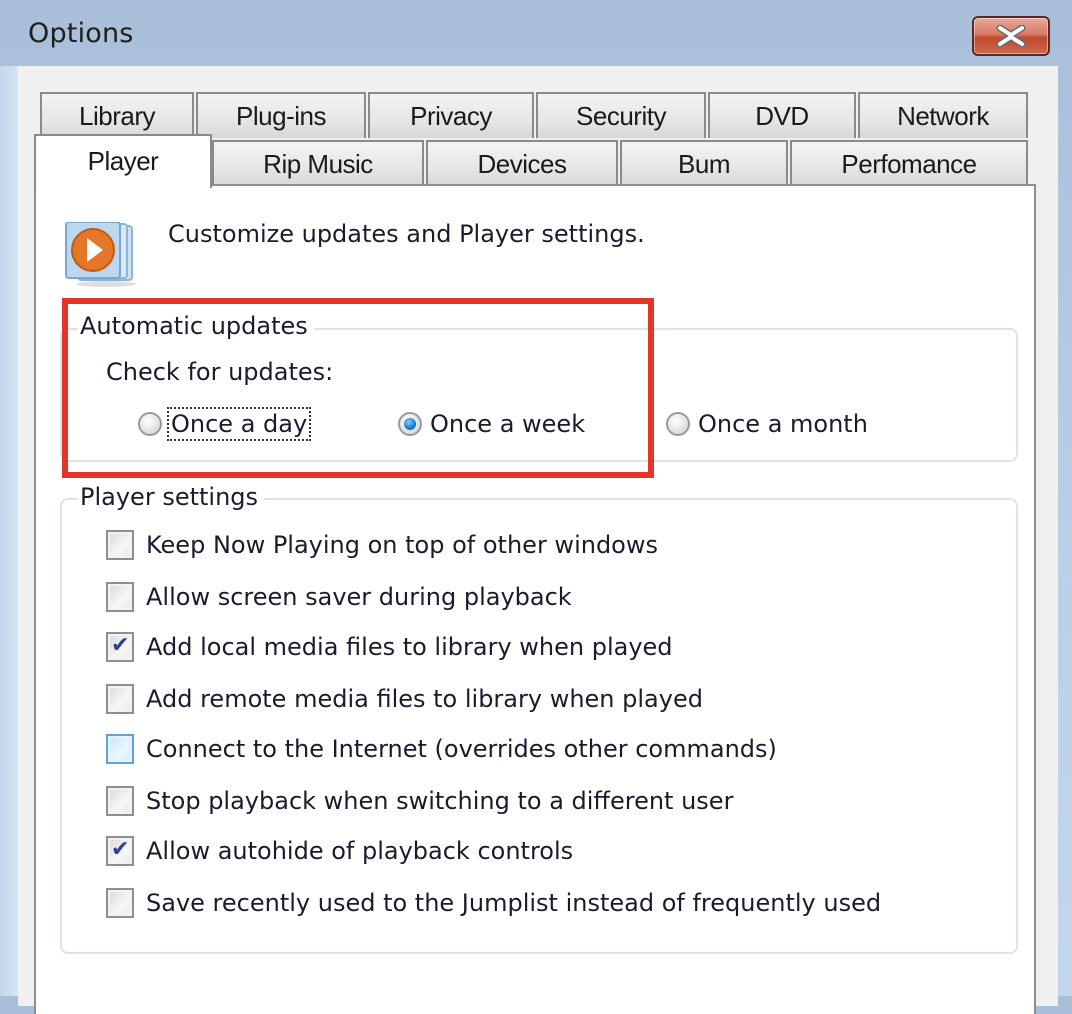  What do you see at coordinates (539, 395) in the screenshot?
I see `automatic-updates-group` at bounding box center [539, 395].